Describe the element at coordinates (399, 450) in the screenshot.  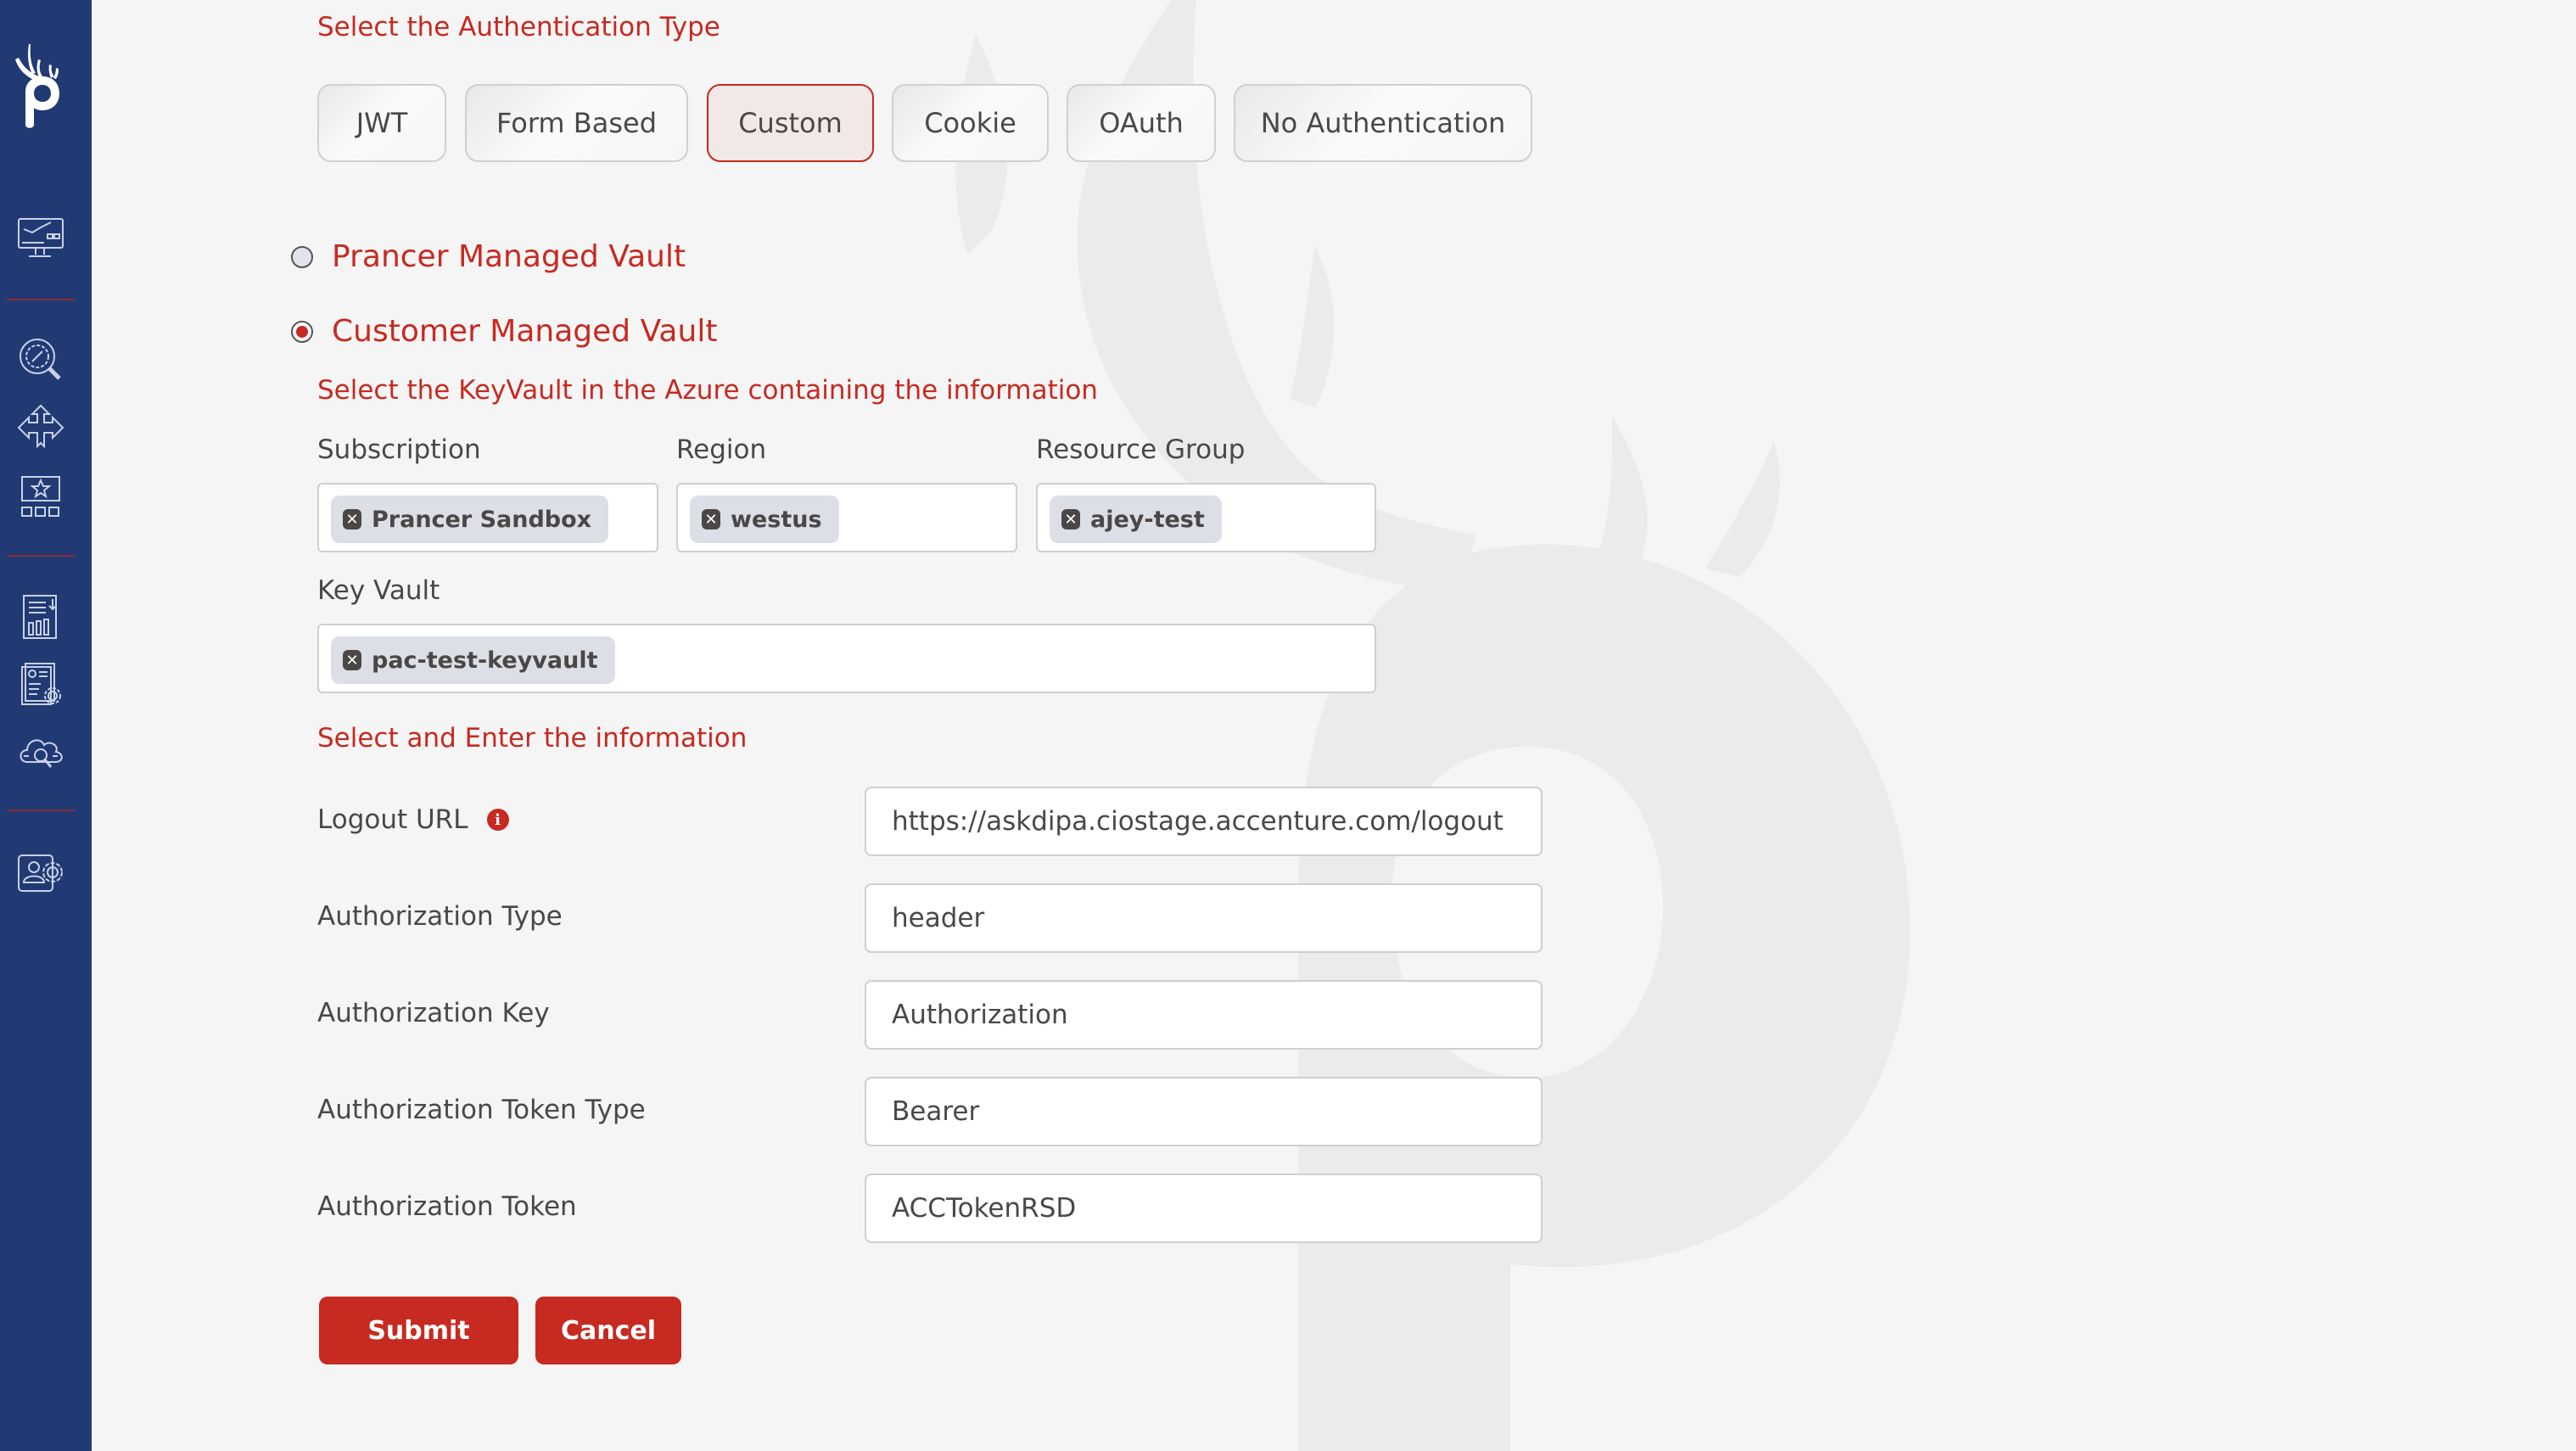
I see `subscription-label: Subscription` at that location.